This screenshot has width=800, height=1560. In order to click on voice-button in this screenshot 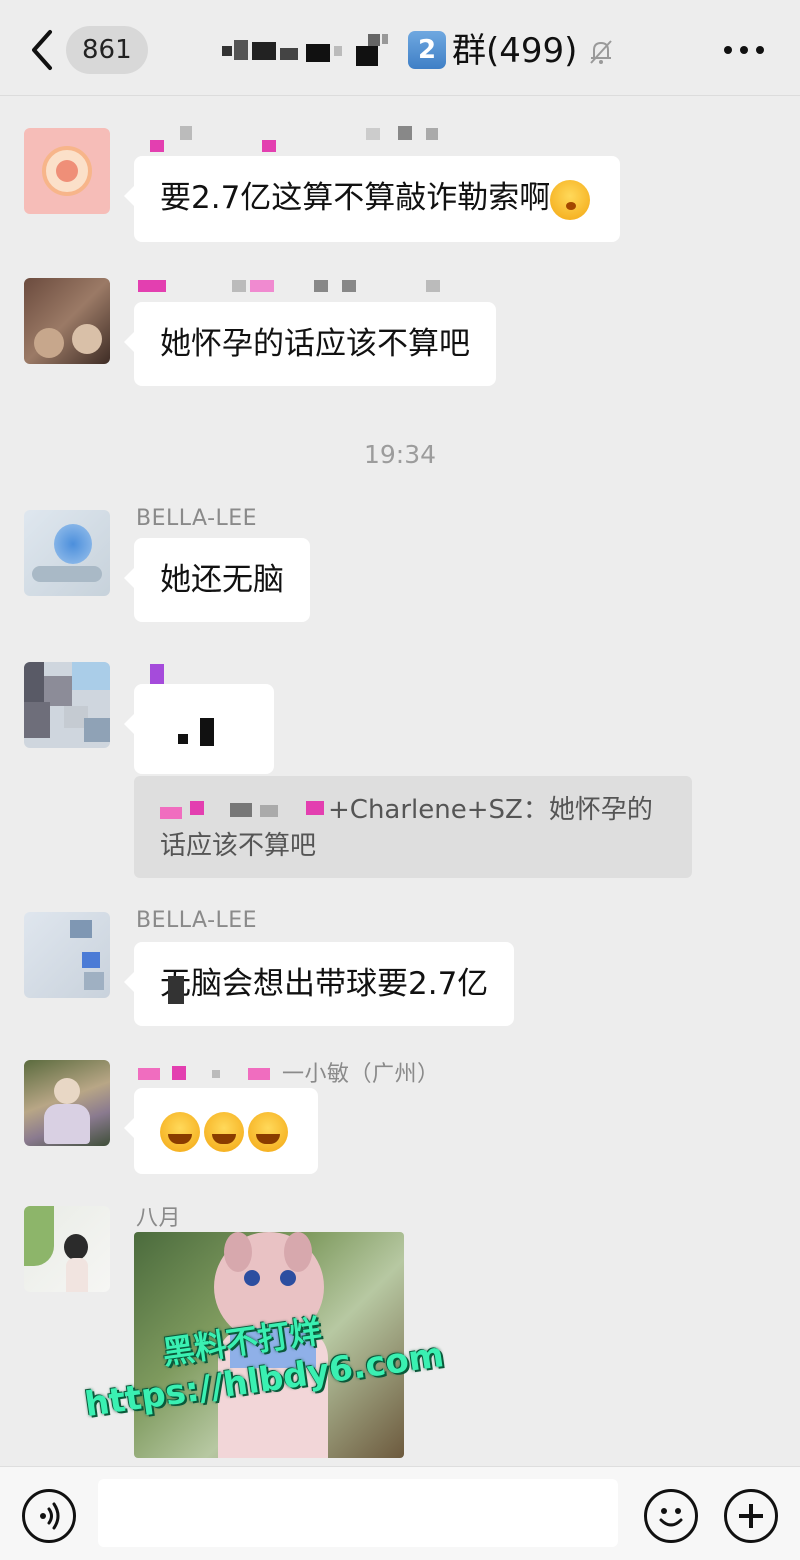, I will do `click(49, 1516)`.